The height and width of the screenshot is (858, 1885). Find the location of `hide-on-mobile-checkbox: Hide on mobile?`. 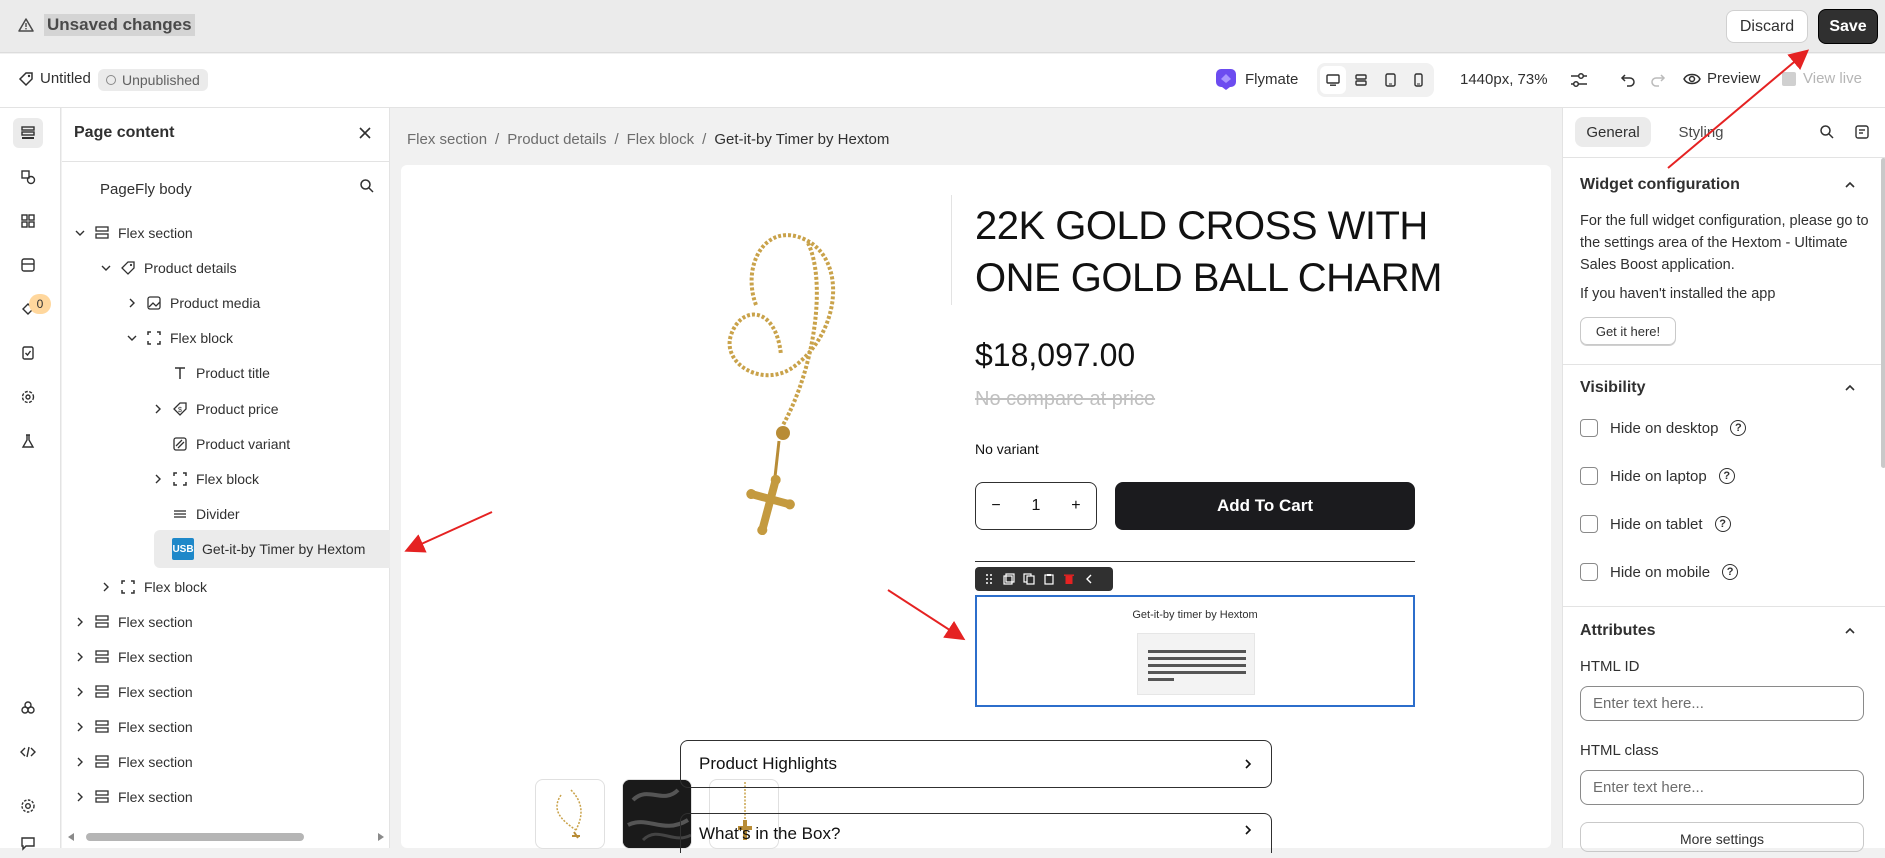

hide-on-mobile-checkbox: Hide on mobile? is located at coordinates (1659, 572).